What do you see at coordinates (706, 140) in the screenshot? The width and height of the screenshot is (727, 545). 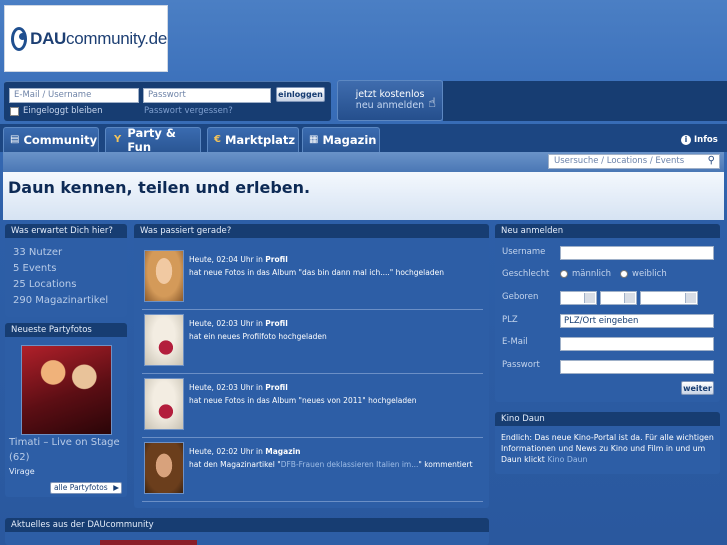 I see `infos-label: Infos` at bounding box center [706, 140].